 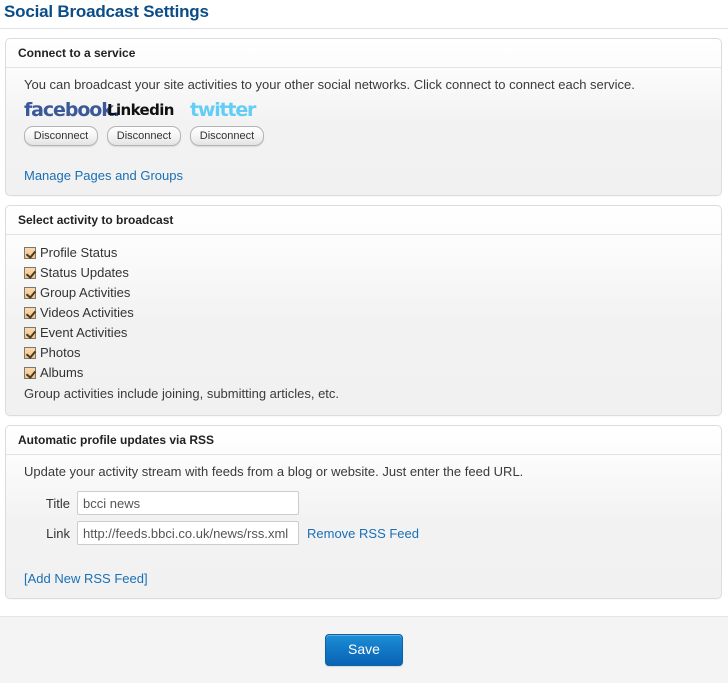 I want to click on activity-label: Videos Activities, so click(x=87, y=312).